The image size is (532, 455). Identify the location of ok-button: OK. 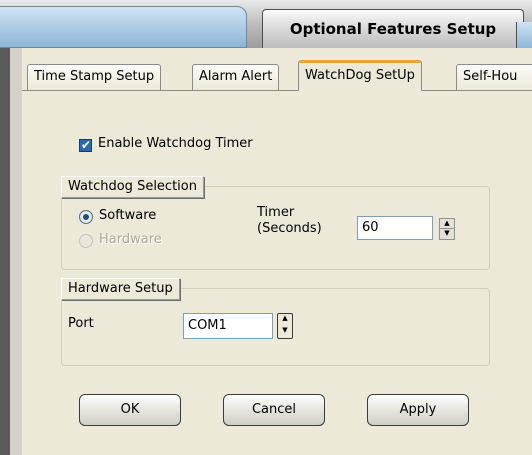
(130, 410).